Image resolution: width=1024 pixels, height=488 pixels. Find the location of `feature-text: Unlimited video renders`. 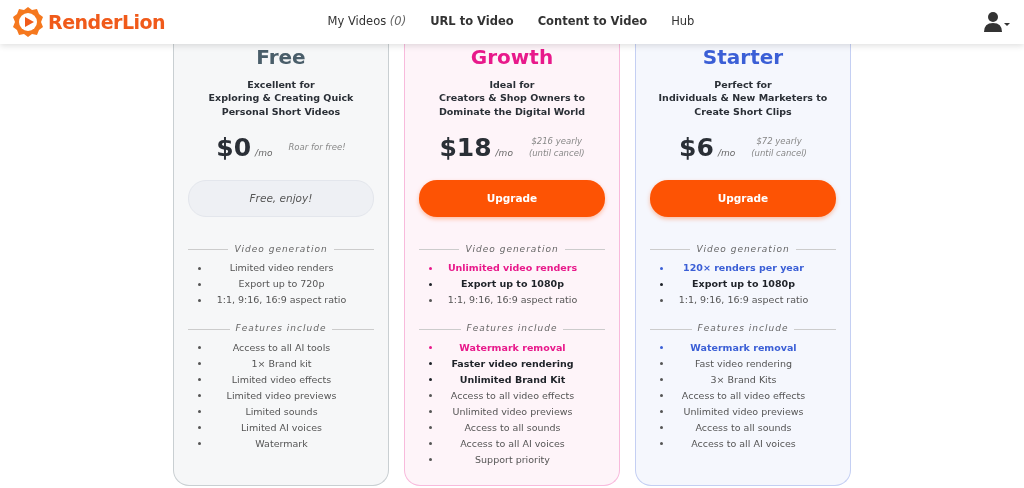

feature-text: Unlimited video renders is located at coordinates (512, 268).